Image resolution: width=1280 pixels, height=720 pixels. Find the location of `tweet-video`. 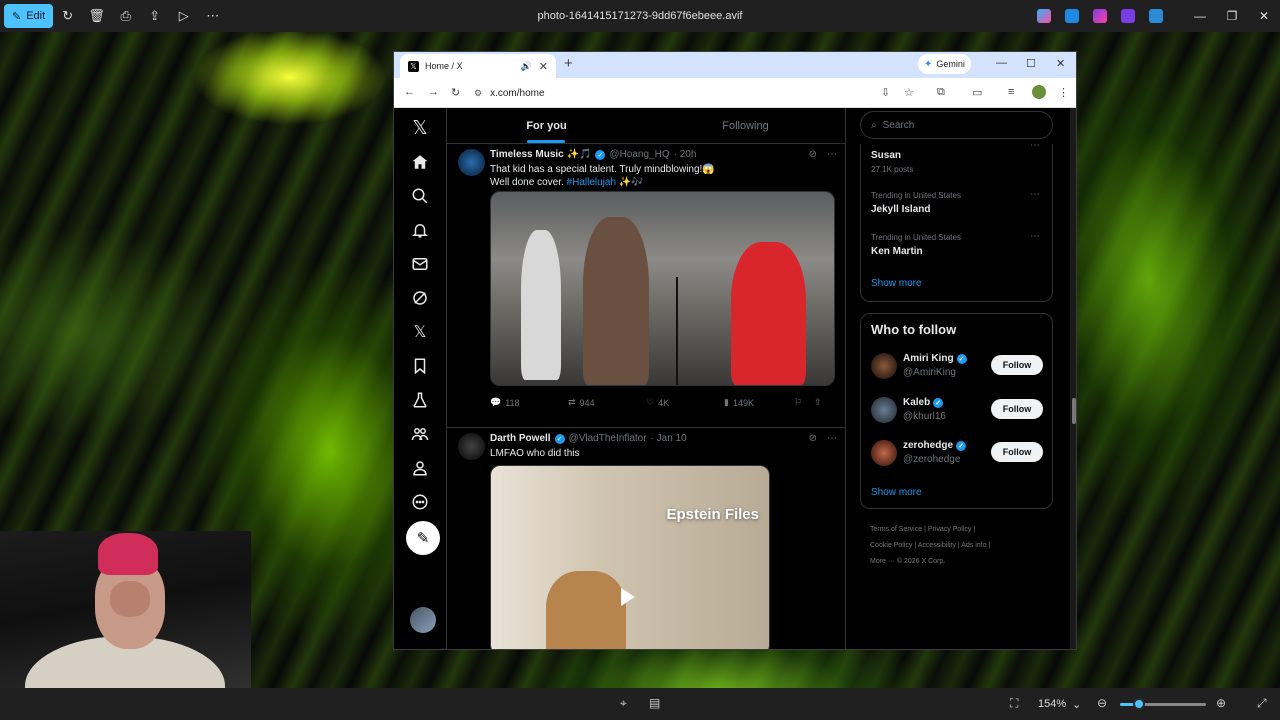

tweet-video is located at coordinates (662, 288).